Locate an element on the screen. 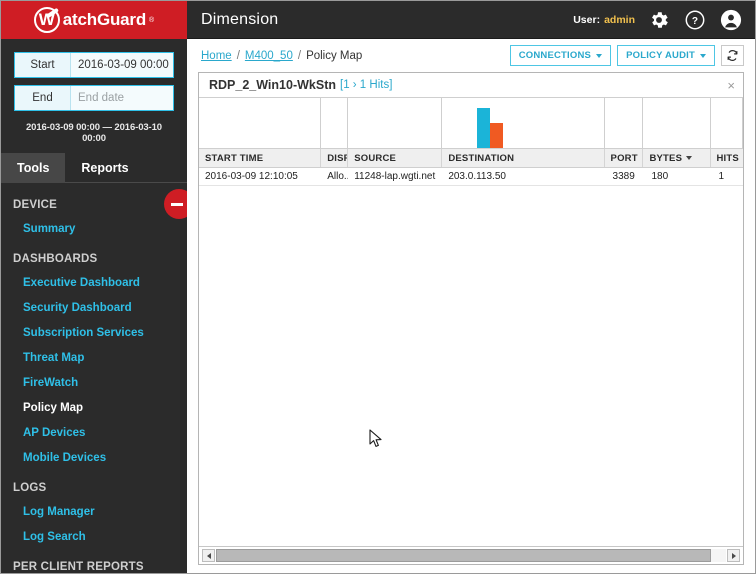 The image size is (756, 574). cell-source: 11248-lap.wgti.net is located at coordinates (395, 176).